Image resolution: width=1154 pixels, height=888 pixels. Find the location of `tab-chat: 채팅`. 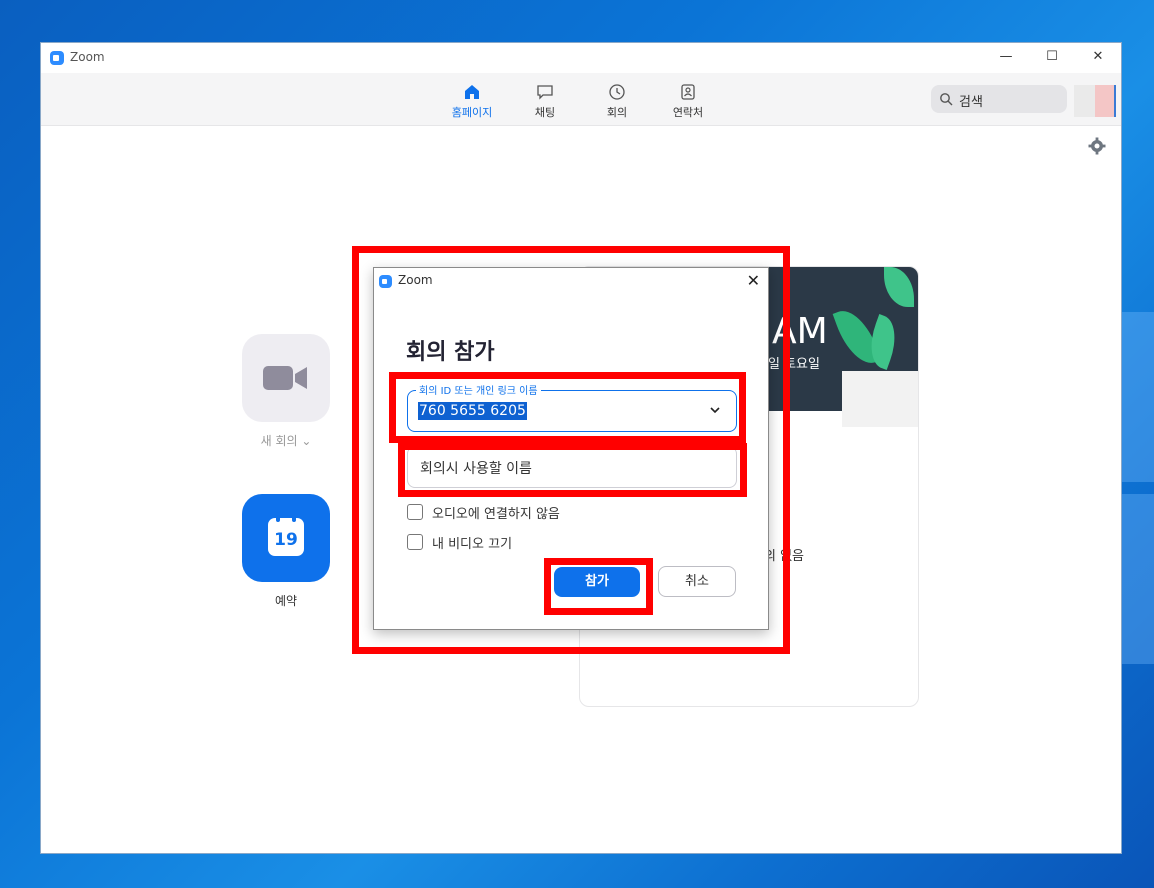

tab-chat: 채팅 is located at coordinates (545, 101).